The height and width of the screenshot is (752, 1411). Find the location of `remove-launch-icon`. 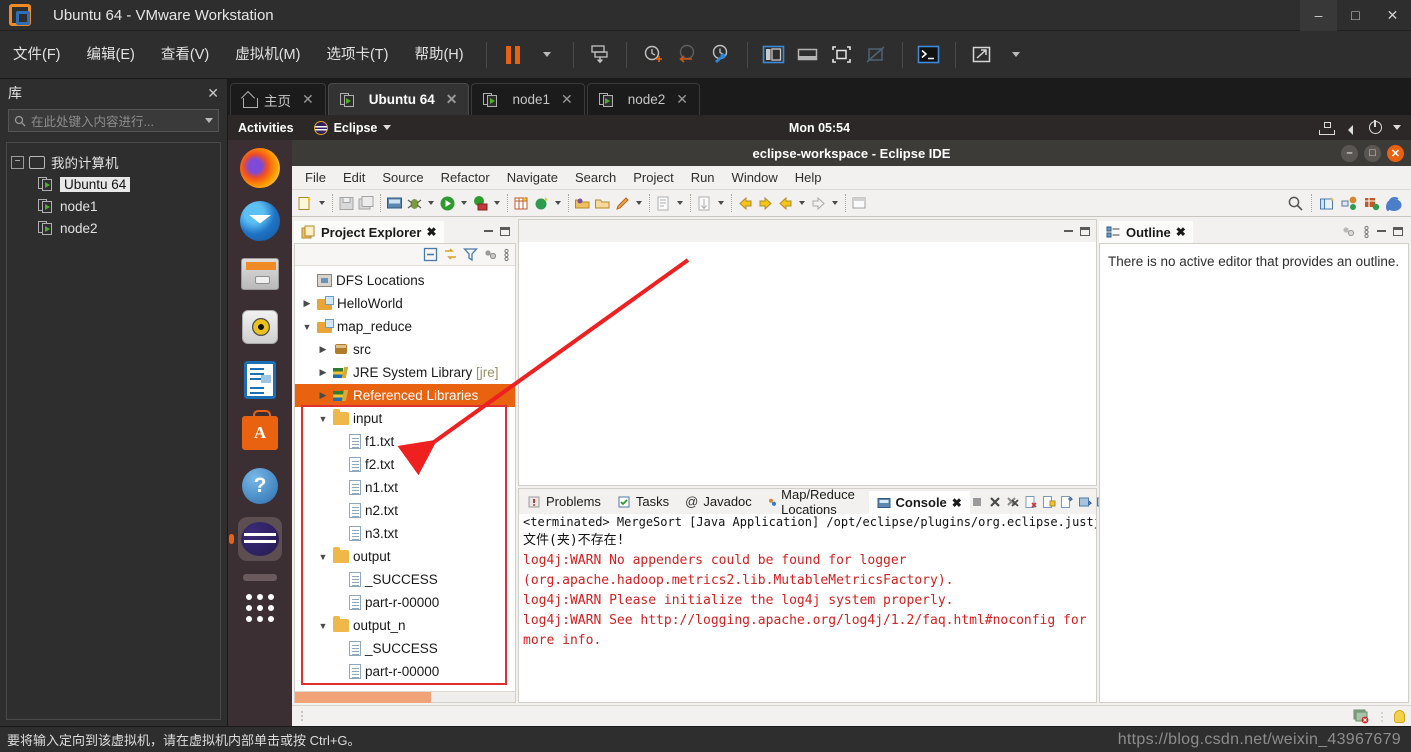

remove-launch-icon is located at coordinates (995, 502).